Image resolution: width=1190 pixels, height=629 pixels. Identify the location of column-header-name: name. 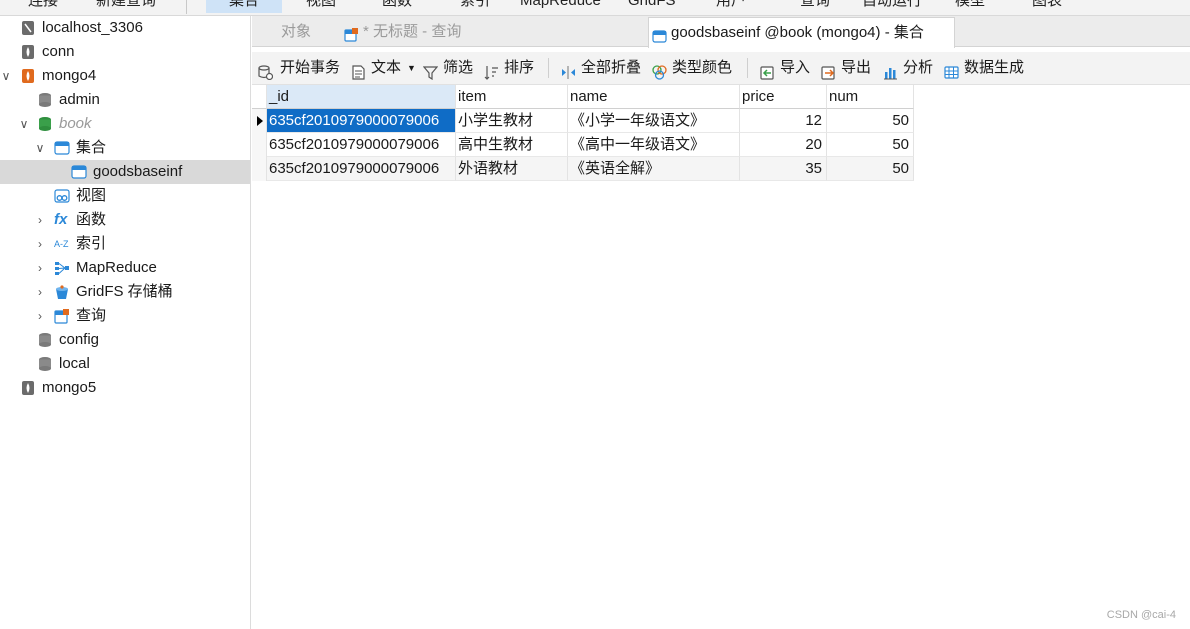
(654, 97).